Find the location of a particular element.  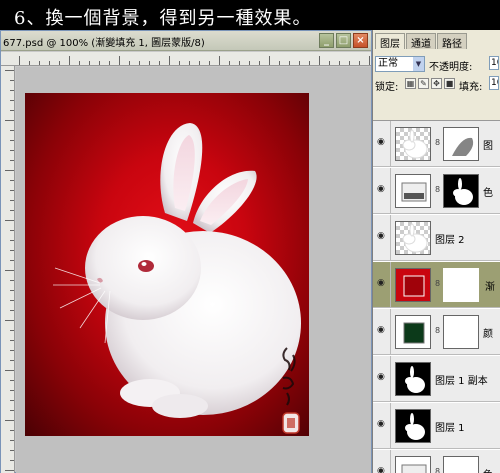

layer-row: ◉ 8 图 is located at coordinates (436, 144).